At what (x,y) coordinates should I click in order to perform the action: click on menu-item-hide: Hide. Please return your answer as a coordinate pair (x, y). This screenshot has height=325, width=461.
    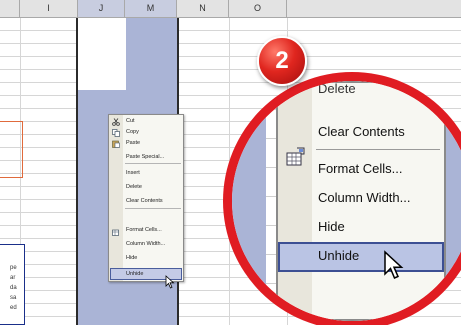
    Looking at the image, I should click on (131, 258).